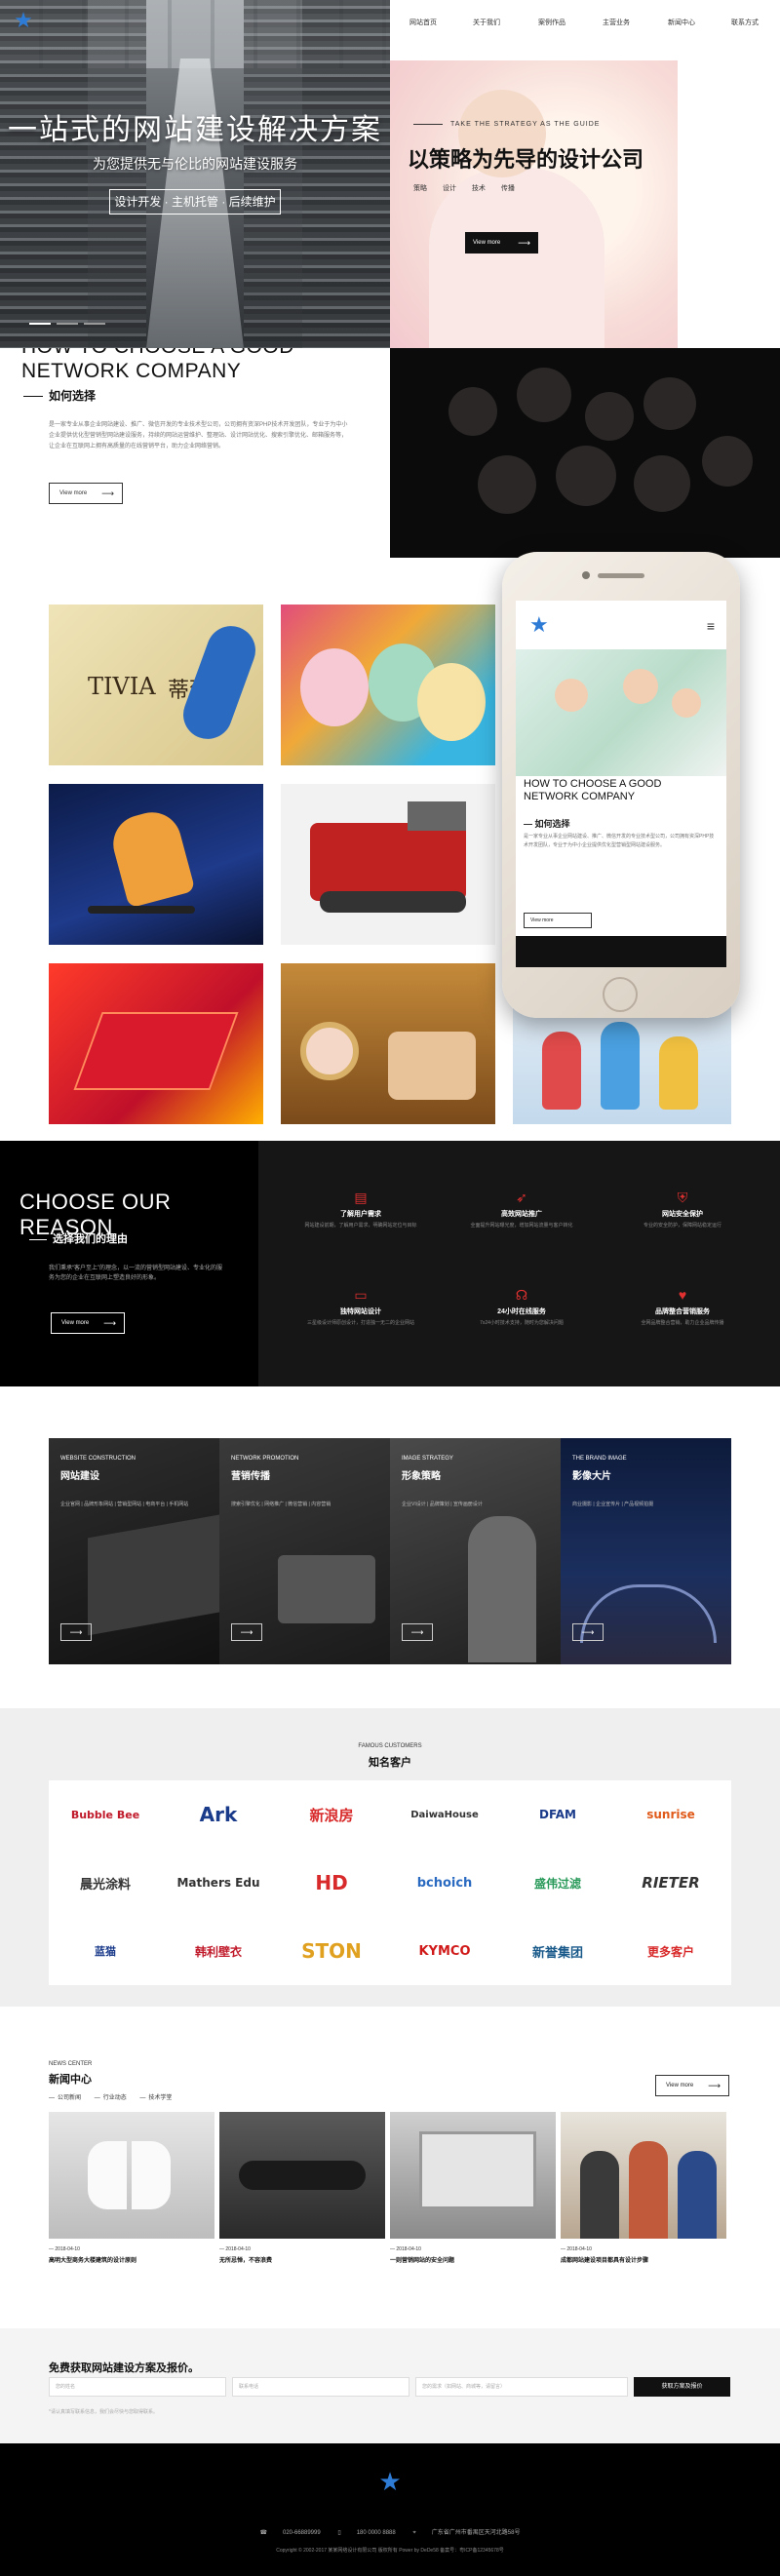  What do you see at coordinates (70, 321) in the screenshot?
I see `slider-dots` at bounding box center [70, 321].